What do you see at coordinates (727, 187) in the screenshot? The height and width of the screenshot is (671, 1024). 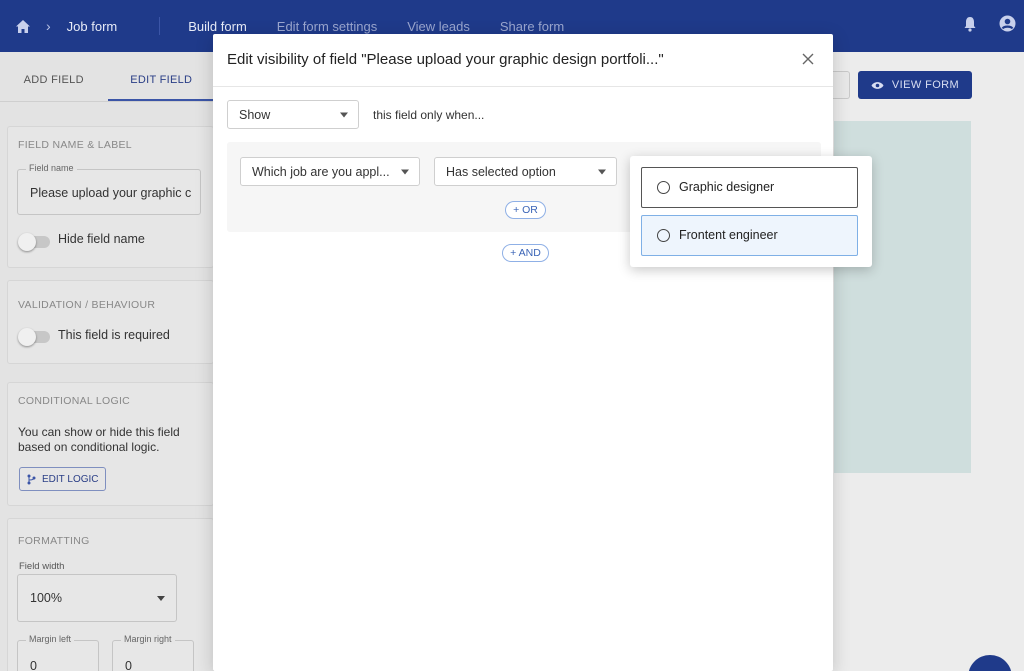 I see `option-label: Graphic designer` at bounding box center [727, 187].